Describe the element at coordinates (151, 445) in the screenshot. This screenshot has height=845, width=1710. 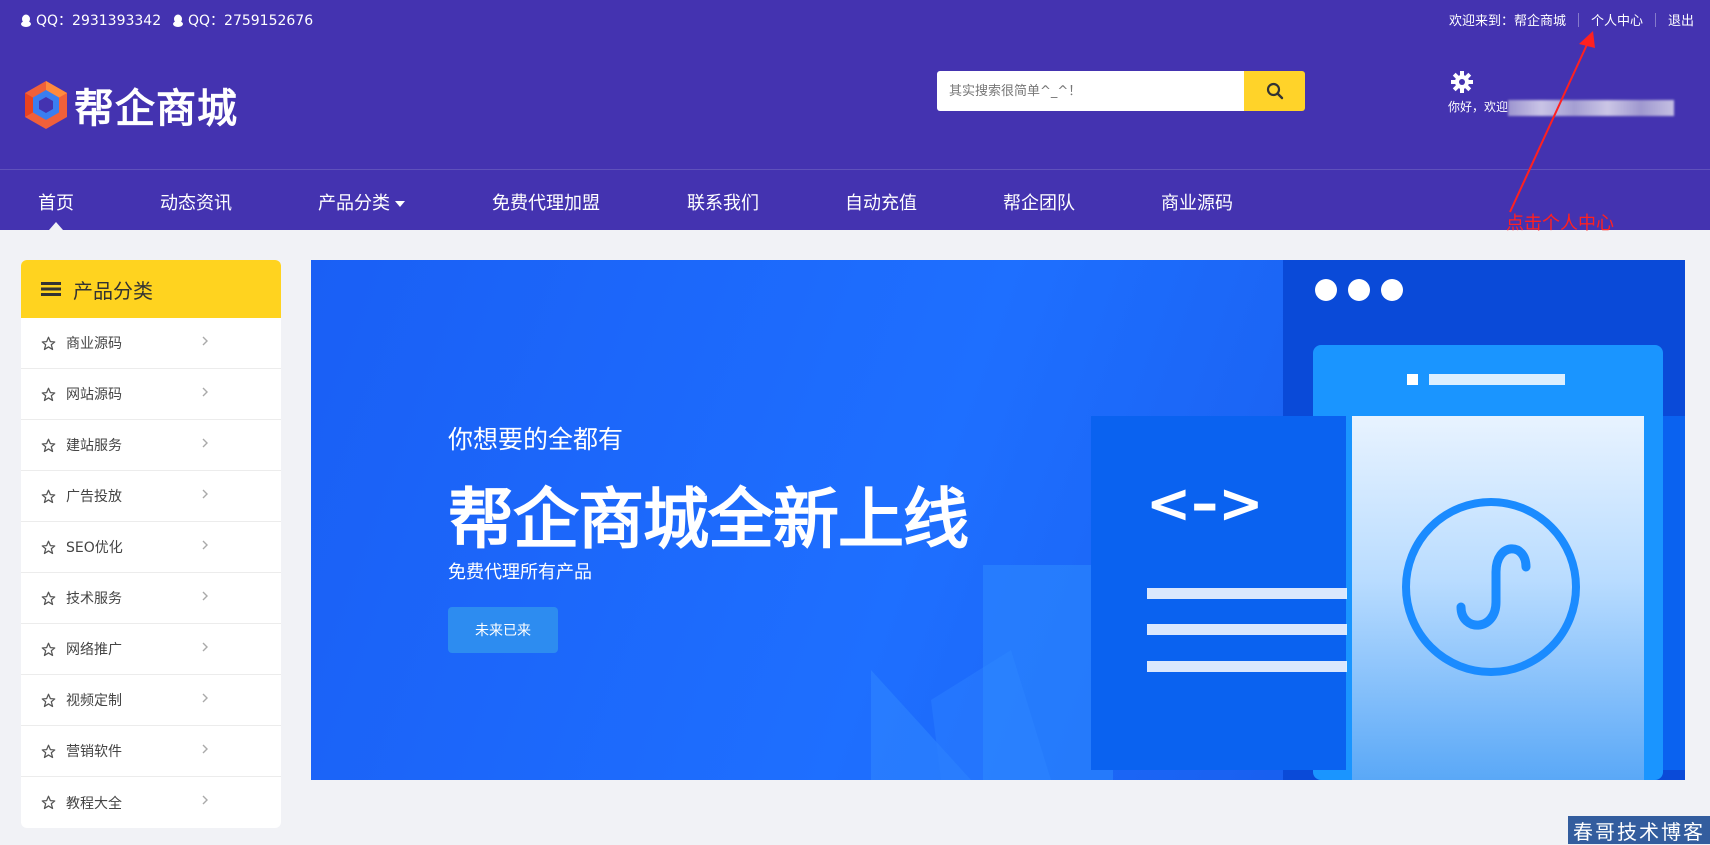
I see `sidebar-item: 建站服务` at that location.